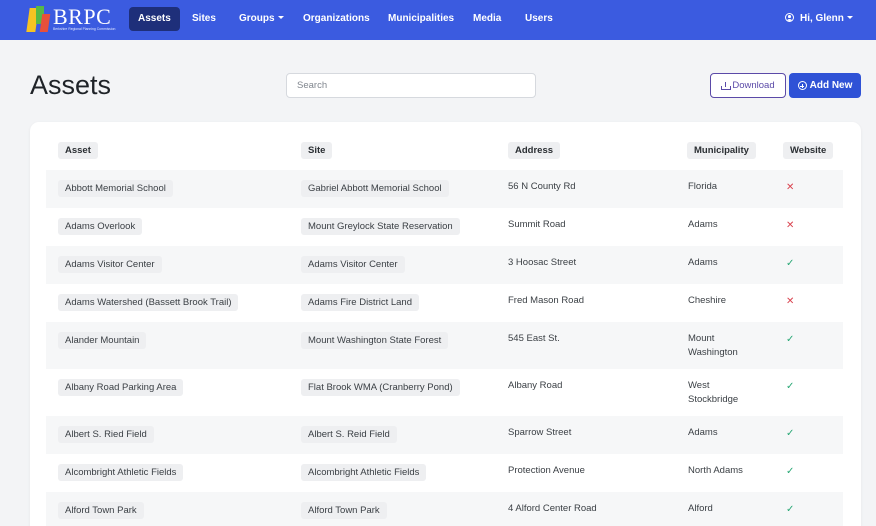 The height and width of the screenshot is (526, 876). I want to click on nav-sites: Sites, so click(204, 19).